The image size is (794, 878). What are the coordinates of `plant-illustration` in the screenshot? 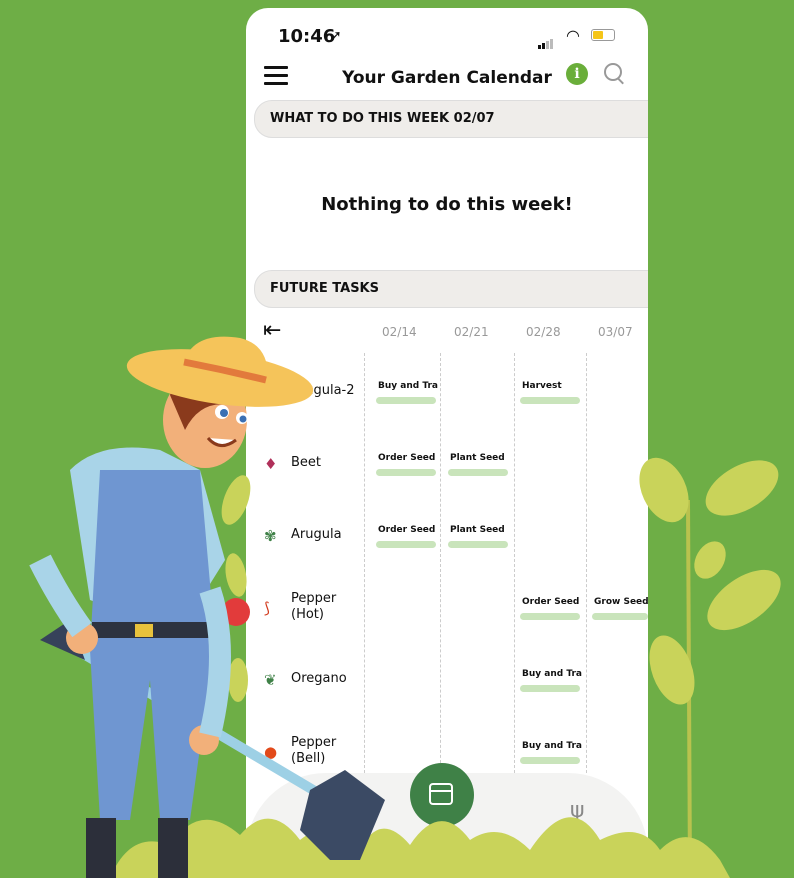 It's located at (710, 667).